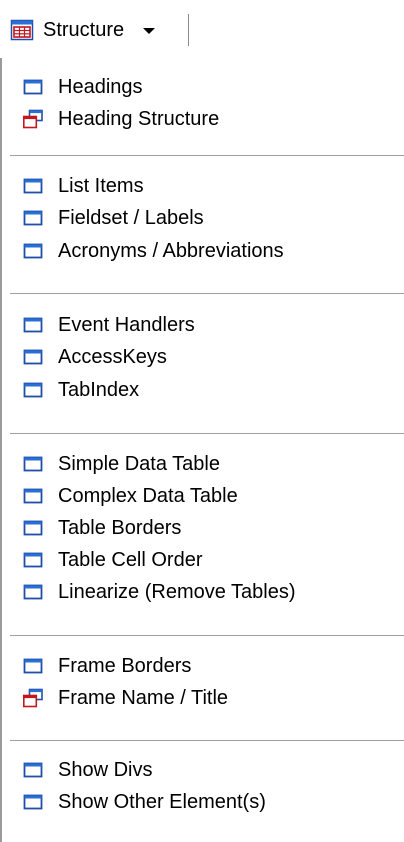  I want to click on menu-item-acronyms-abbreviations: Acronyms / Abbreviations, so click(207, 251).